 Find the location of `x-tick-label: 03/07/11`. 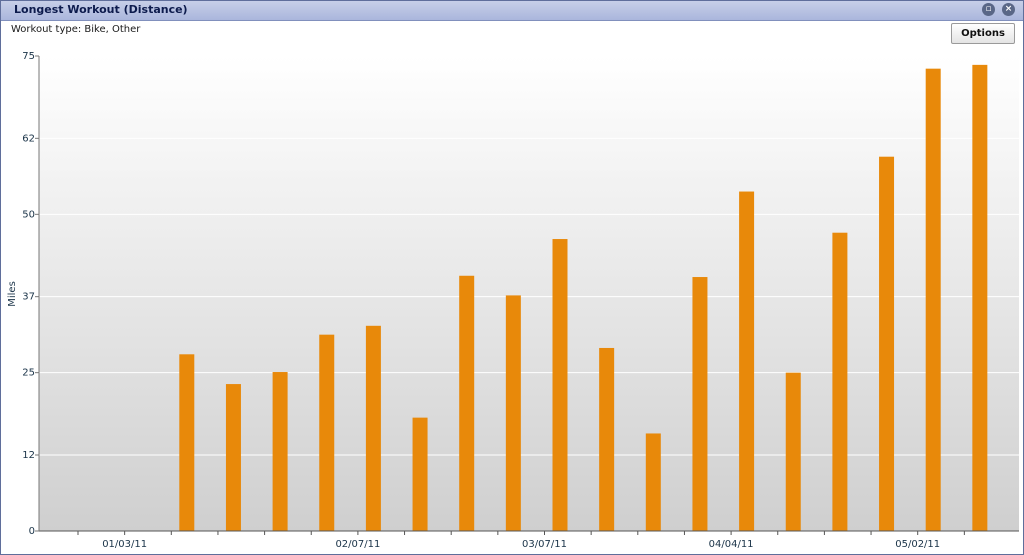

x-tick-label: 03/07/11 is located at coordinates (544, 544).